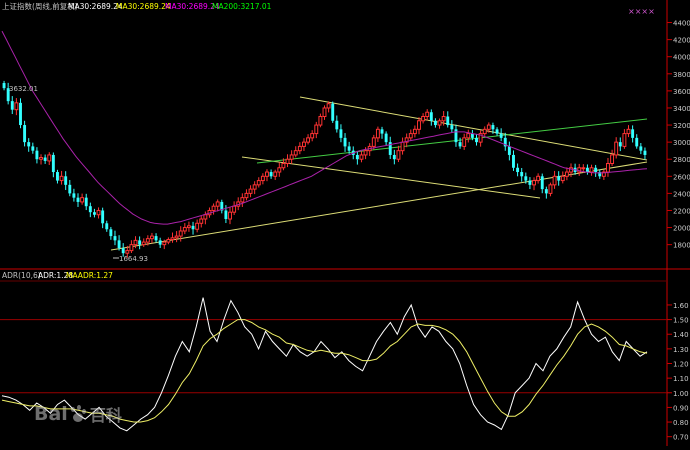  What do you see at coordinates (681, 211) in the screenshot?
I see `main-y-tick-label: 2200` at bounding box center [681, 211].